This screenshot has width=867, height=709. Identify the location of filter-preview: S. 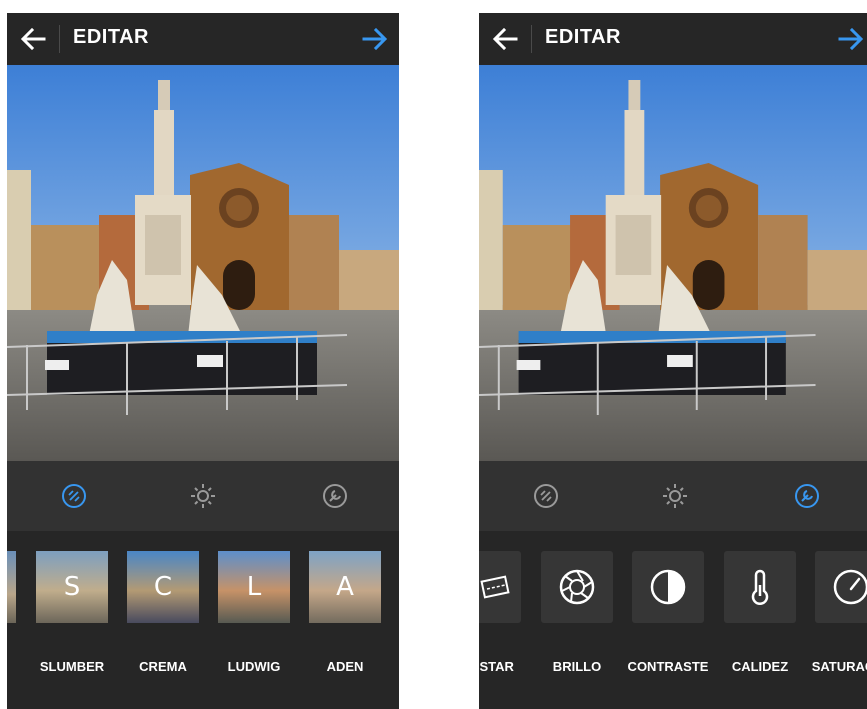
(72, 587).